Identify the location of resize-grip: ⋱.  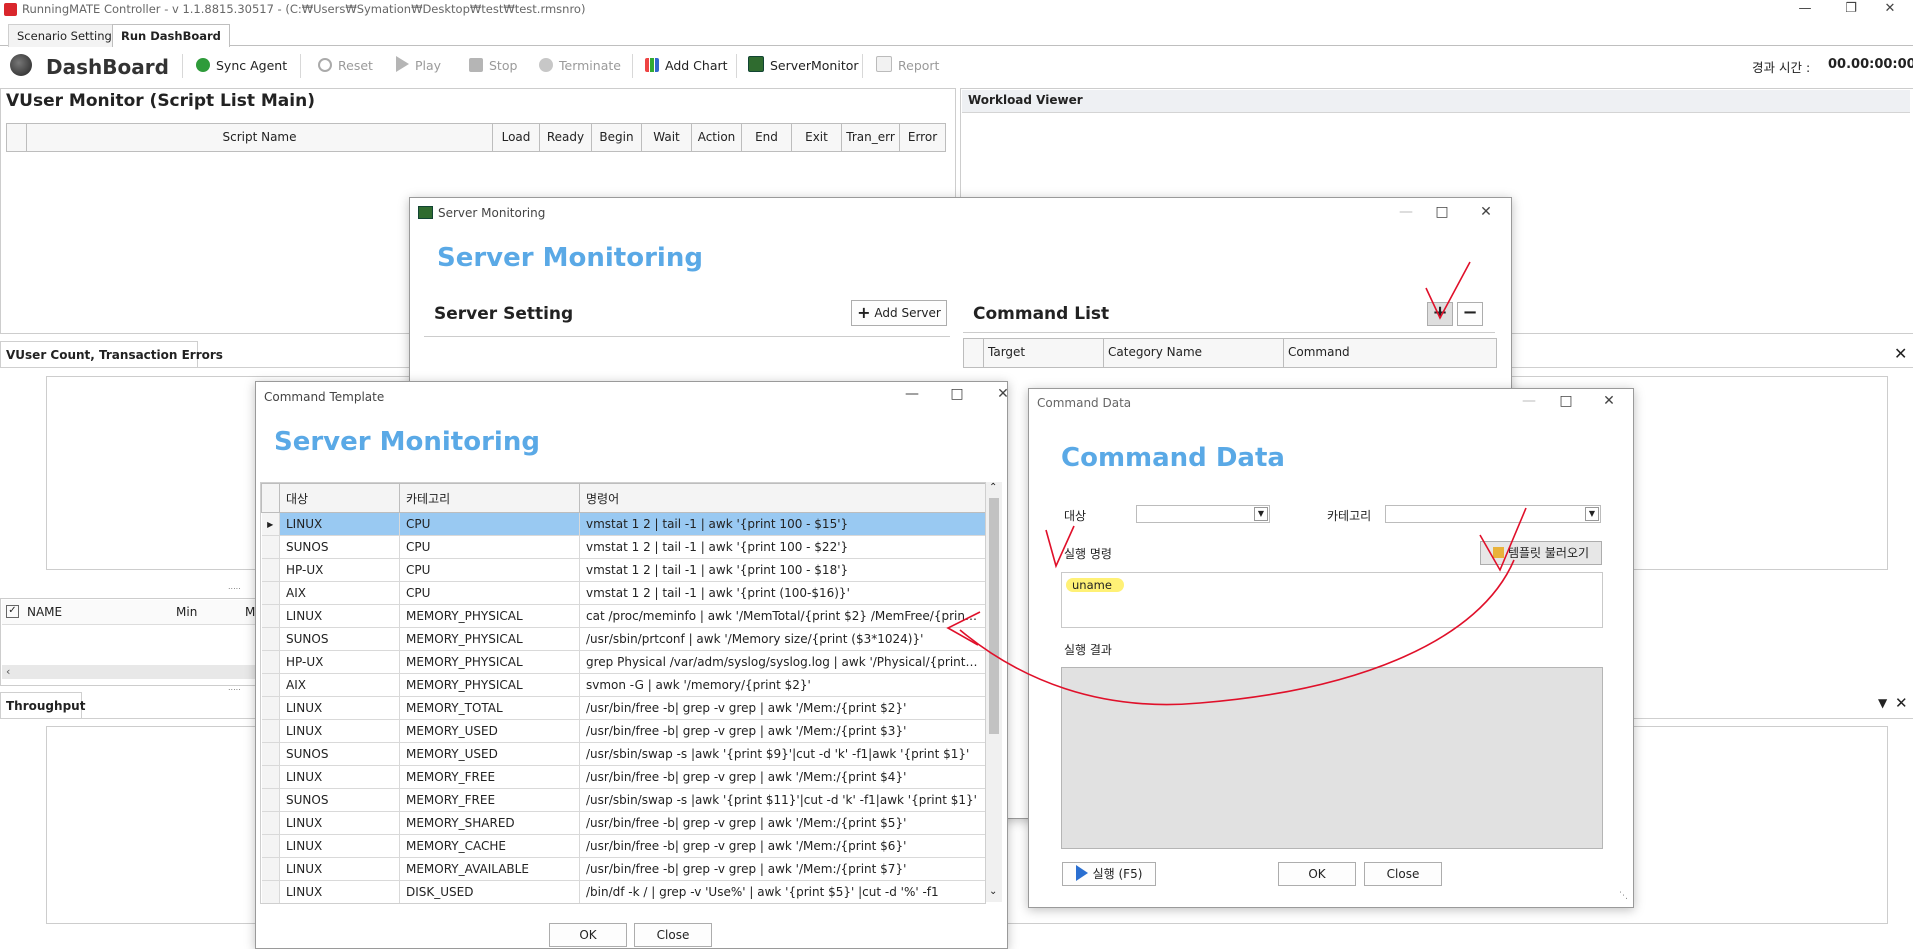
(1623, 896).